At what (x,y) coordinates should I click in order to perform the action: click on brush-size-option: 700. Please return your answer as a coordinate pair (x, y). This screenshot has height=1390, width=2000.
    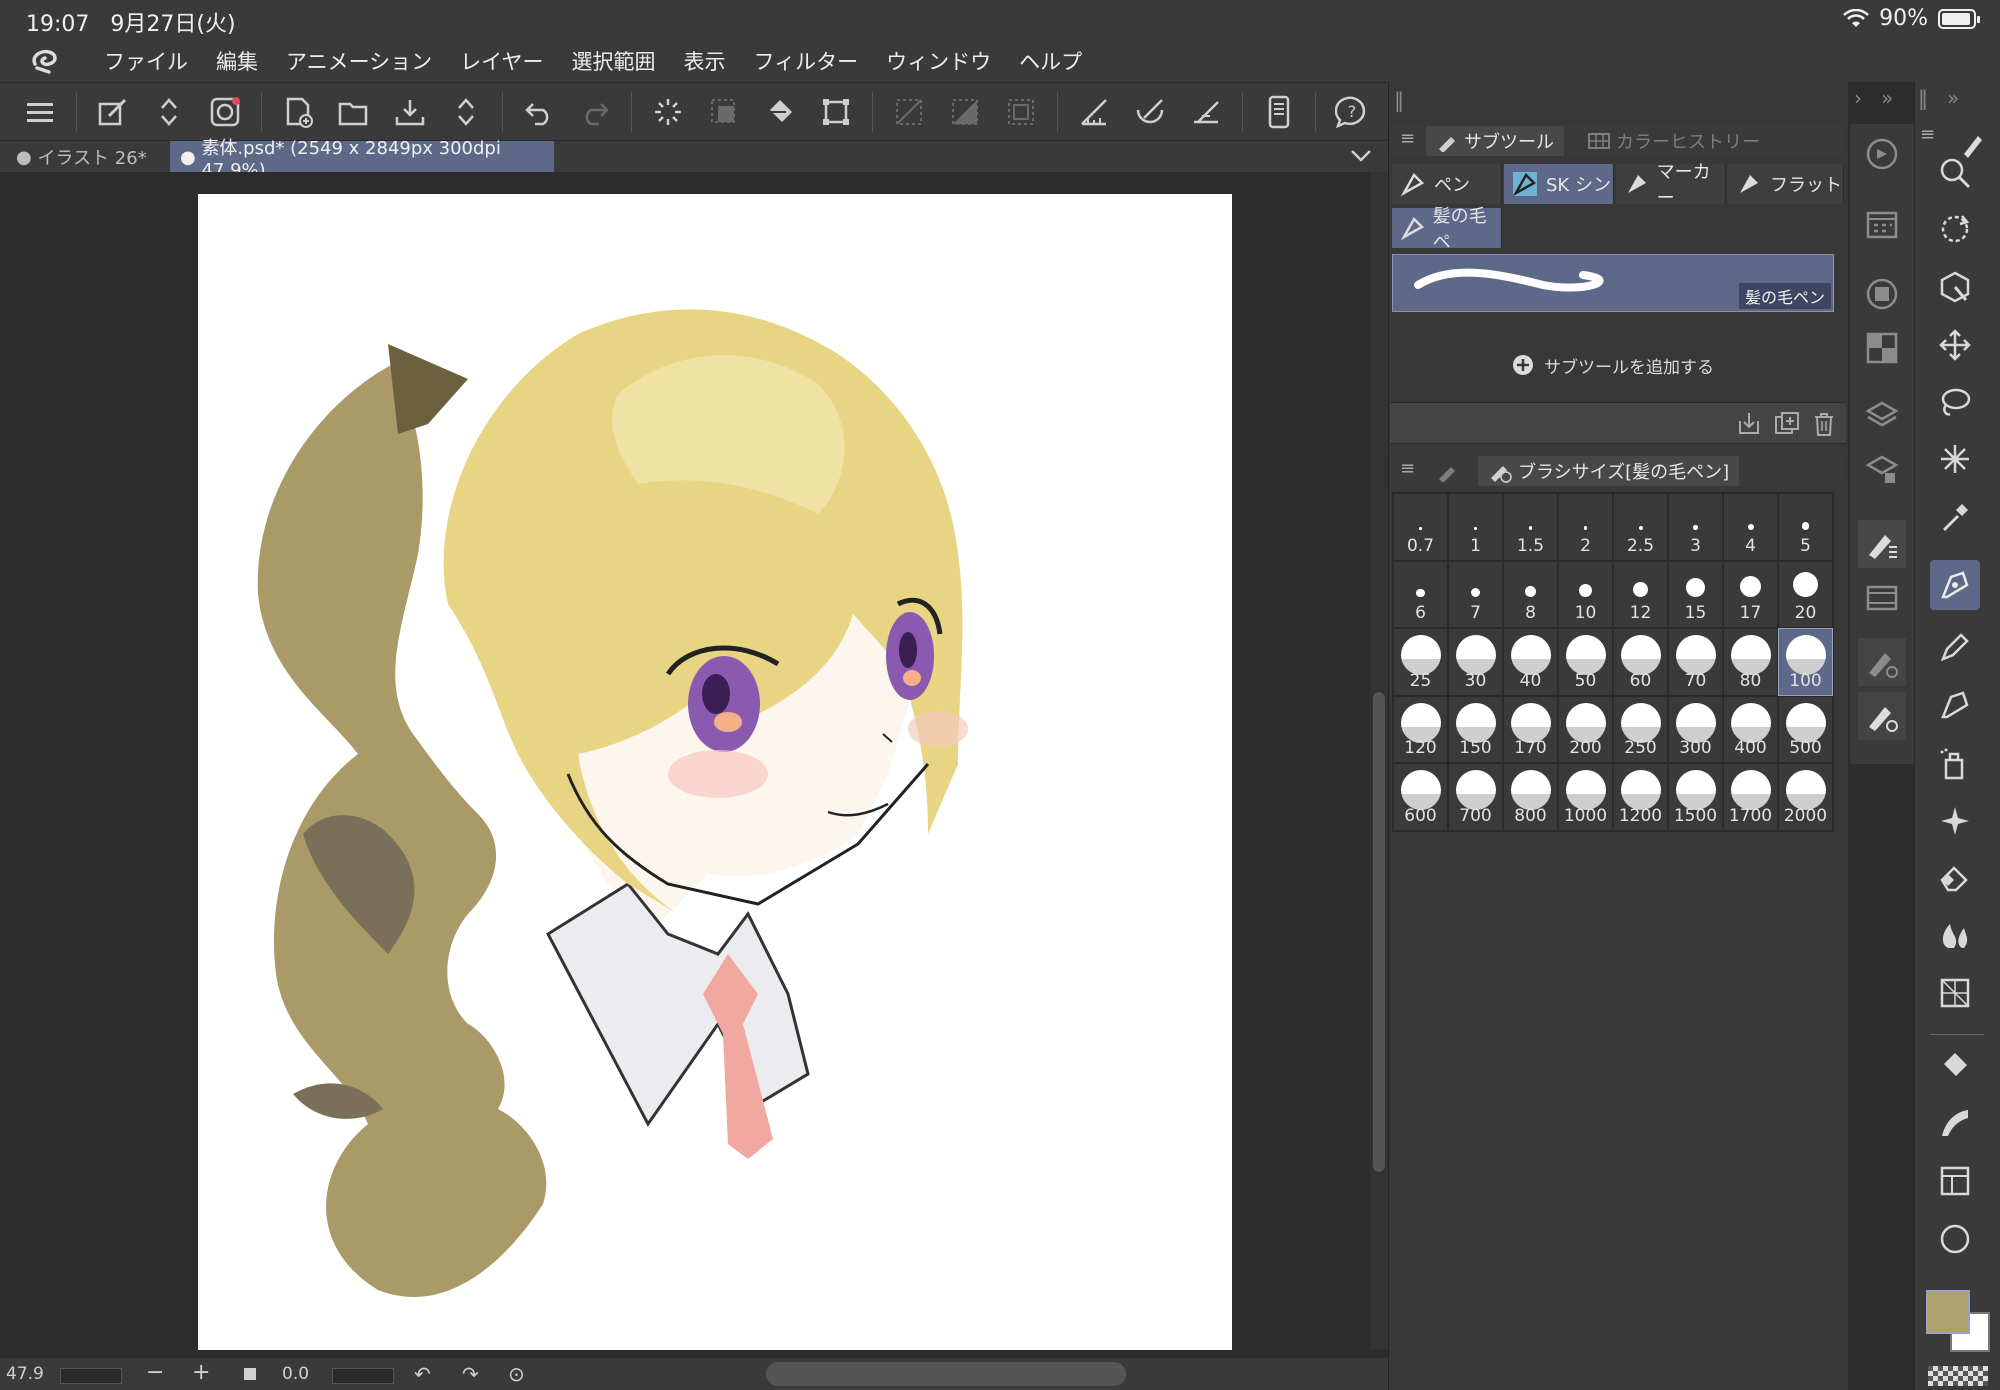
    Looking at the image, I should click on (1475, 797).